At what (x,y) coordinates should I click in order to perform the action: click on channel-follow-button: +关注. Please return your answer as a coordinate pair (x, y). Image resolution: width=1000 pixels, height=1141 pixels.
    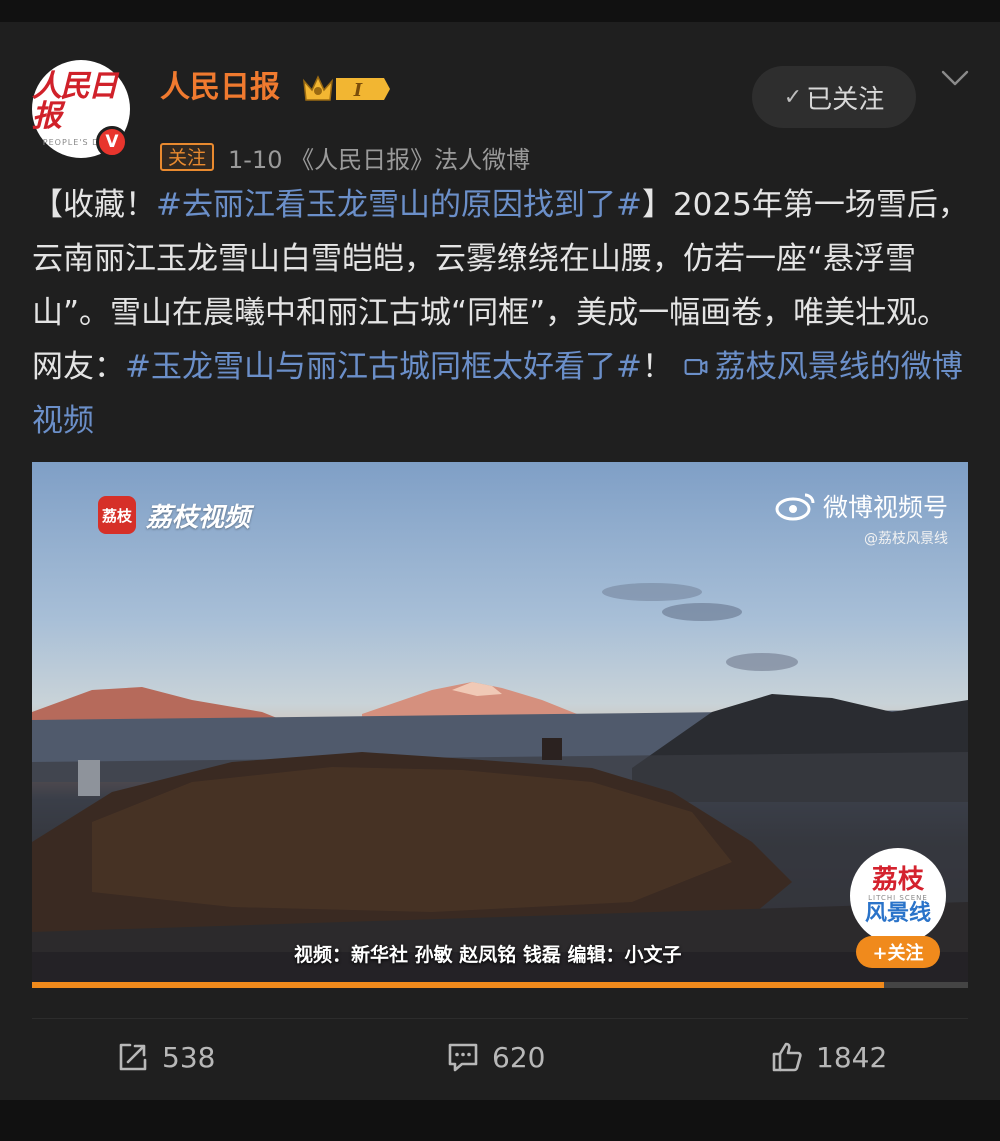
    Looking at the image, I should click on (898, 952).